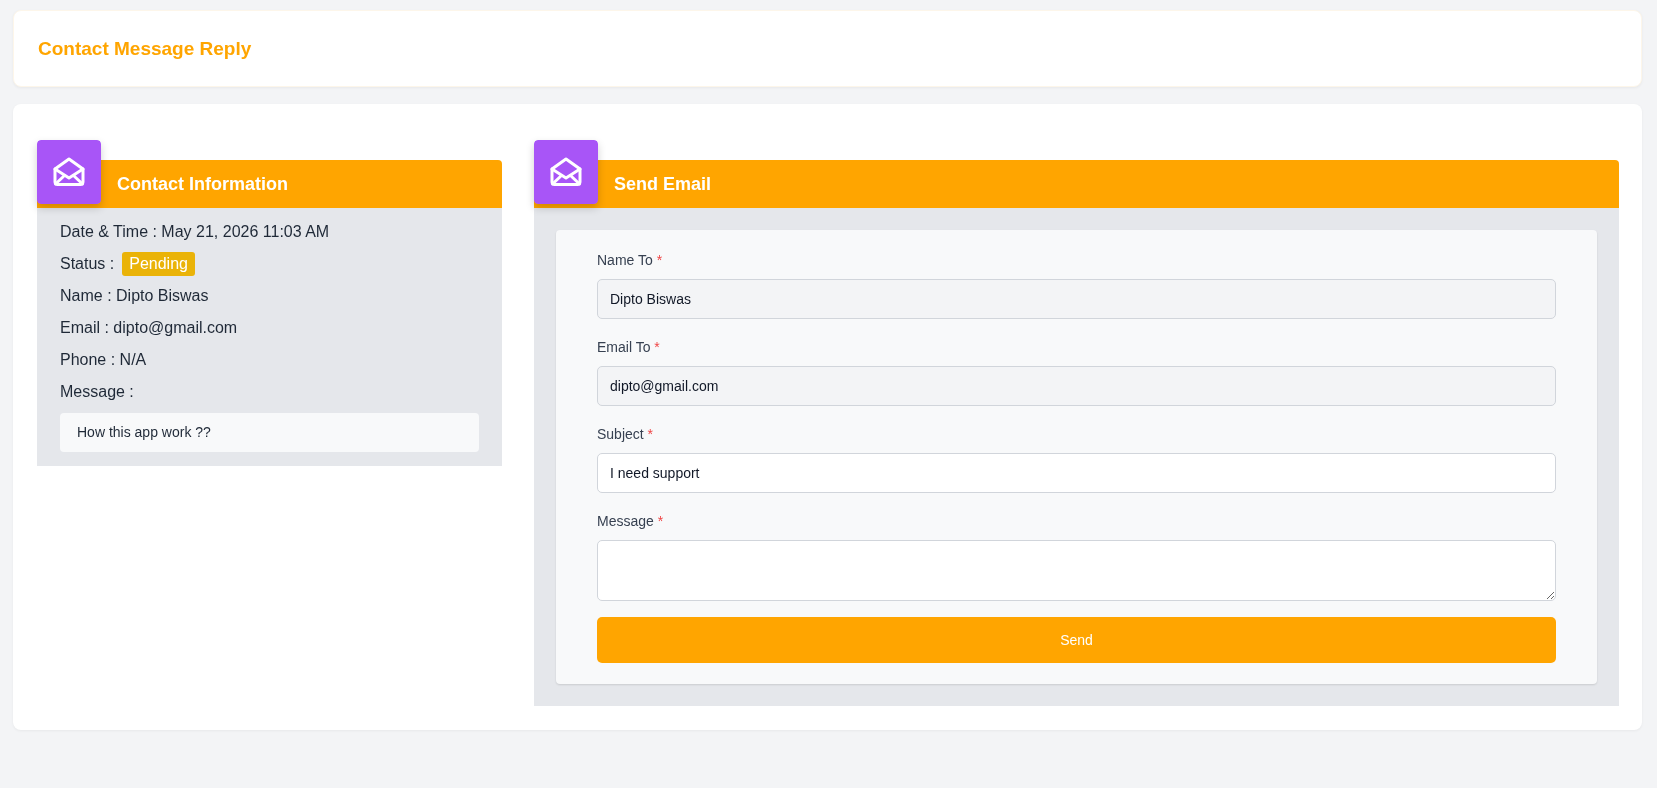  What do you see at coordinates (195, 232) in the screenshot?
I see `detail-text: Date & Time : May 21, 2026 11:03 AM` at bounding box center [195, 232].